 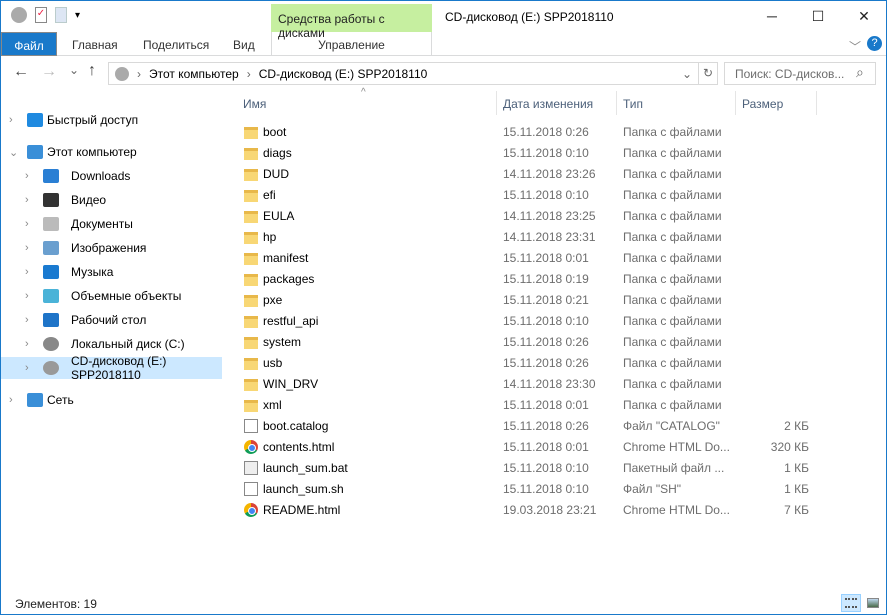 What do you see at coordinates (855, 44) in the screenshot?
I see `ribbon-collapse-icon: ﹀` at bounding box center [855, 44].